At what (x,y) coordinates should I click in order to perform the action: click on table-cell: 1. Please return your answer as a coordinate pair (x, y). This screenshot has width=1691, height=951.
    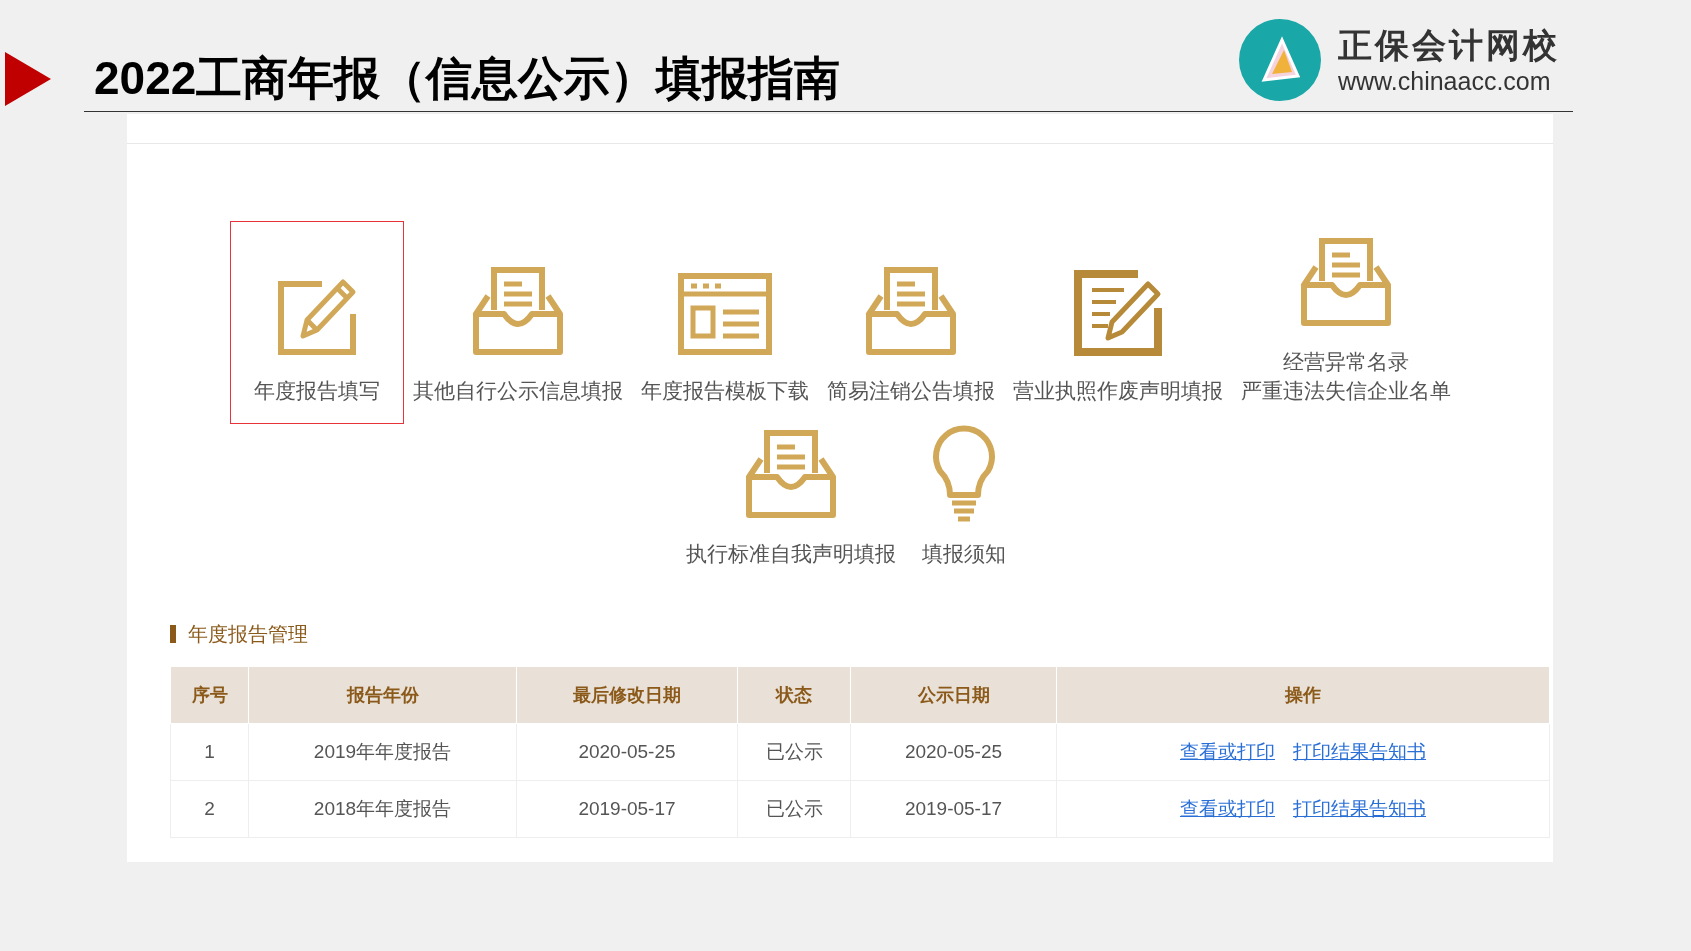
    Looking at the image, I should click on (209, 752).